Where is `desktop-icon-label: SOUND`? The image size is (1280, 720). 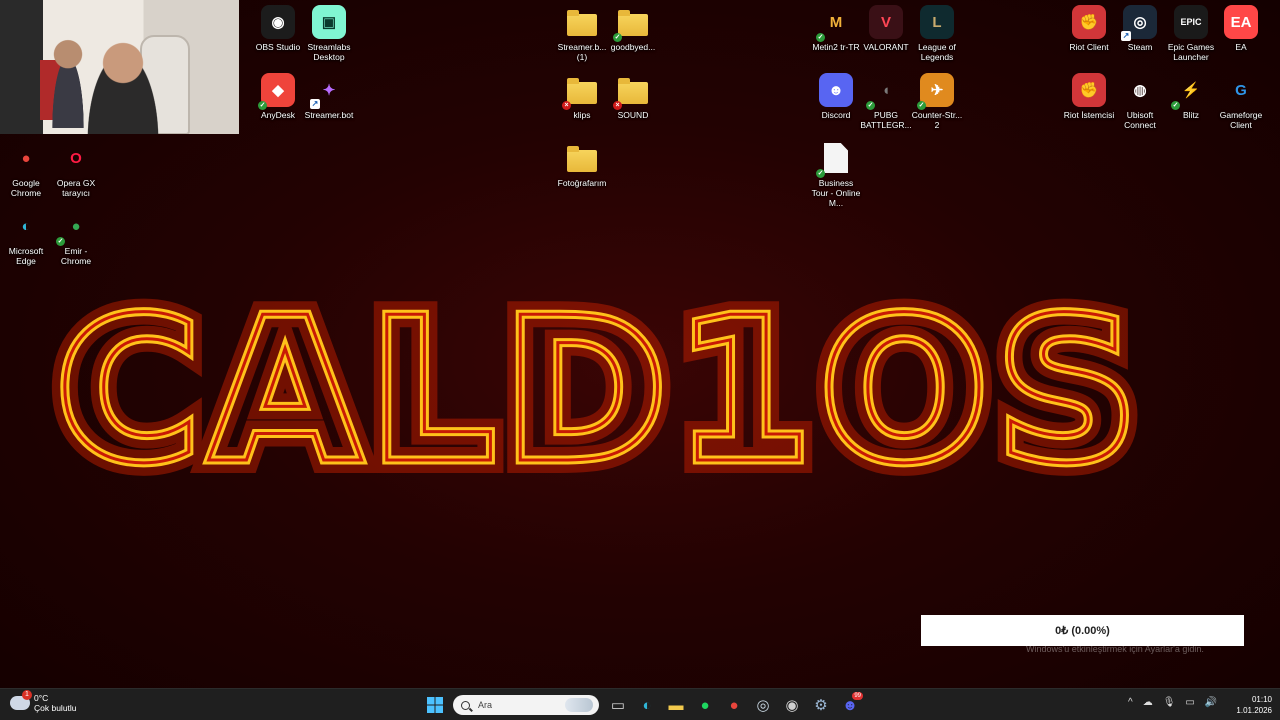 desktop-icon-label: SOUND is located at coordinates (633, 115).